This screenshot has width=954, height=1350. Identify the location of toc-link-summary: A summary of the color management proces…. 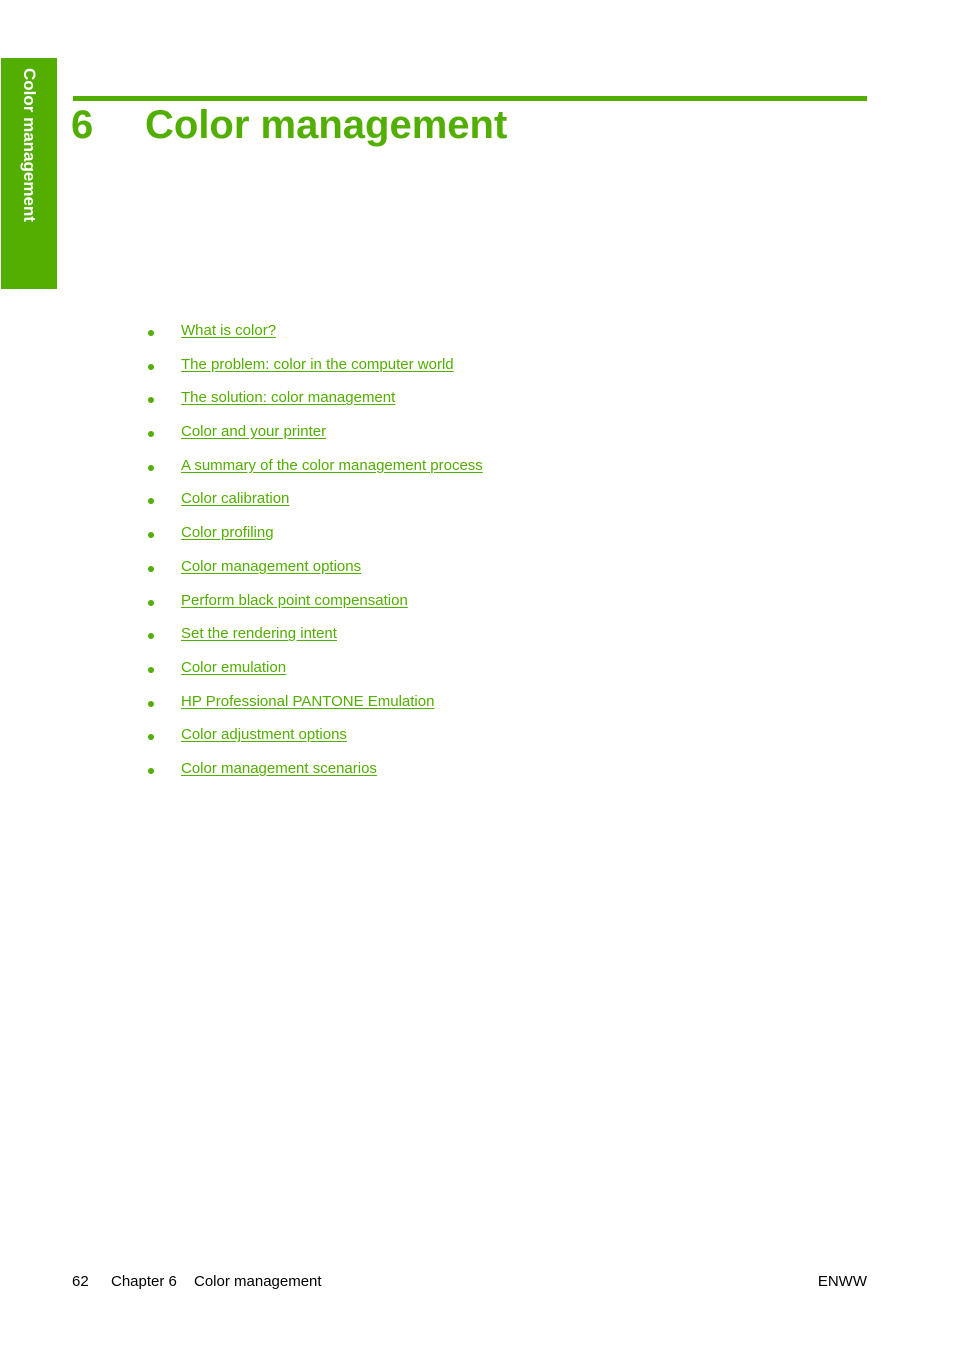
(332, 466).